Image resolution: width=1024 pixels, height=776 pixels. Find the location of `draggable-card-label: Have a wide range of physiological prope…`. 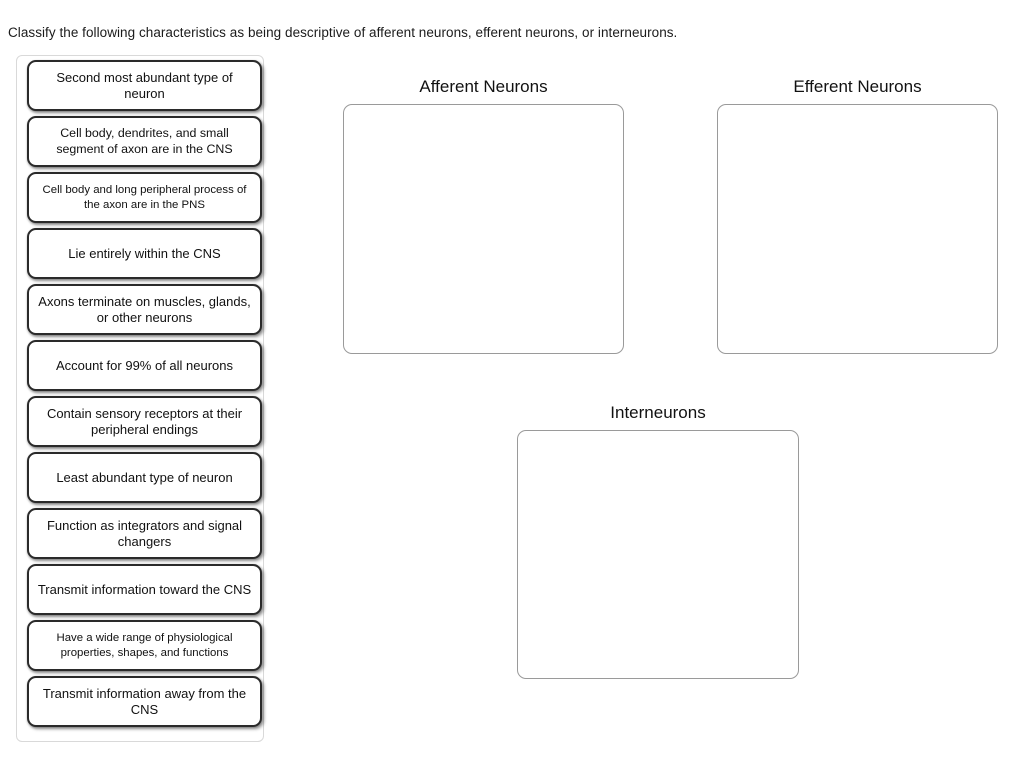

draggable-card-label: Have a wide range of physiological prope… is located at coordinates (144, 645).